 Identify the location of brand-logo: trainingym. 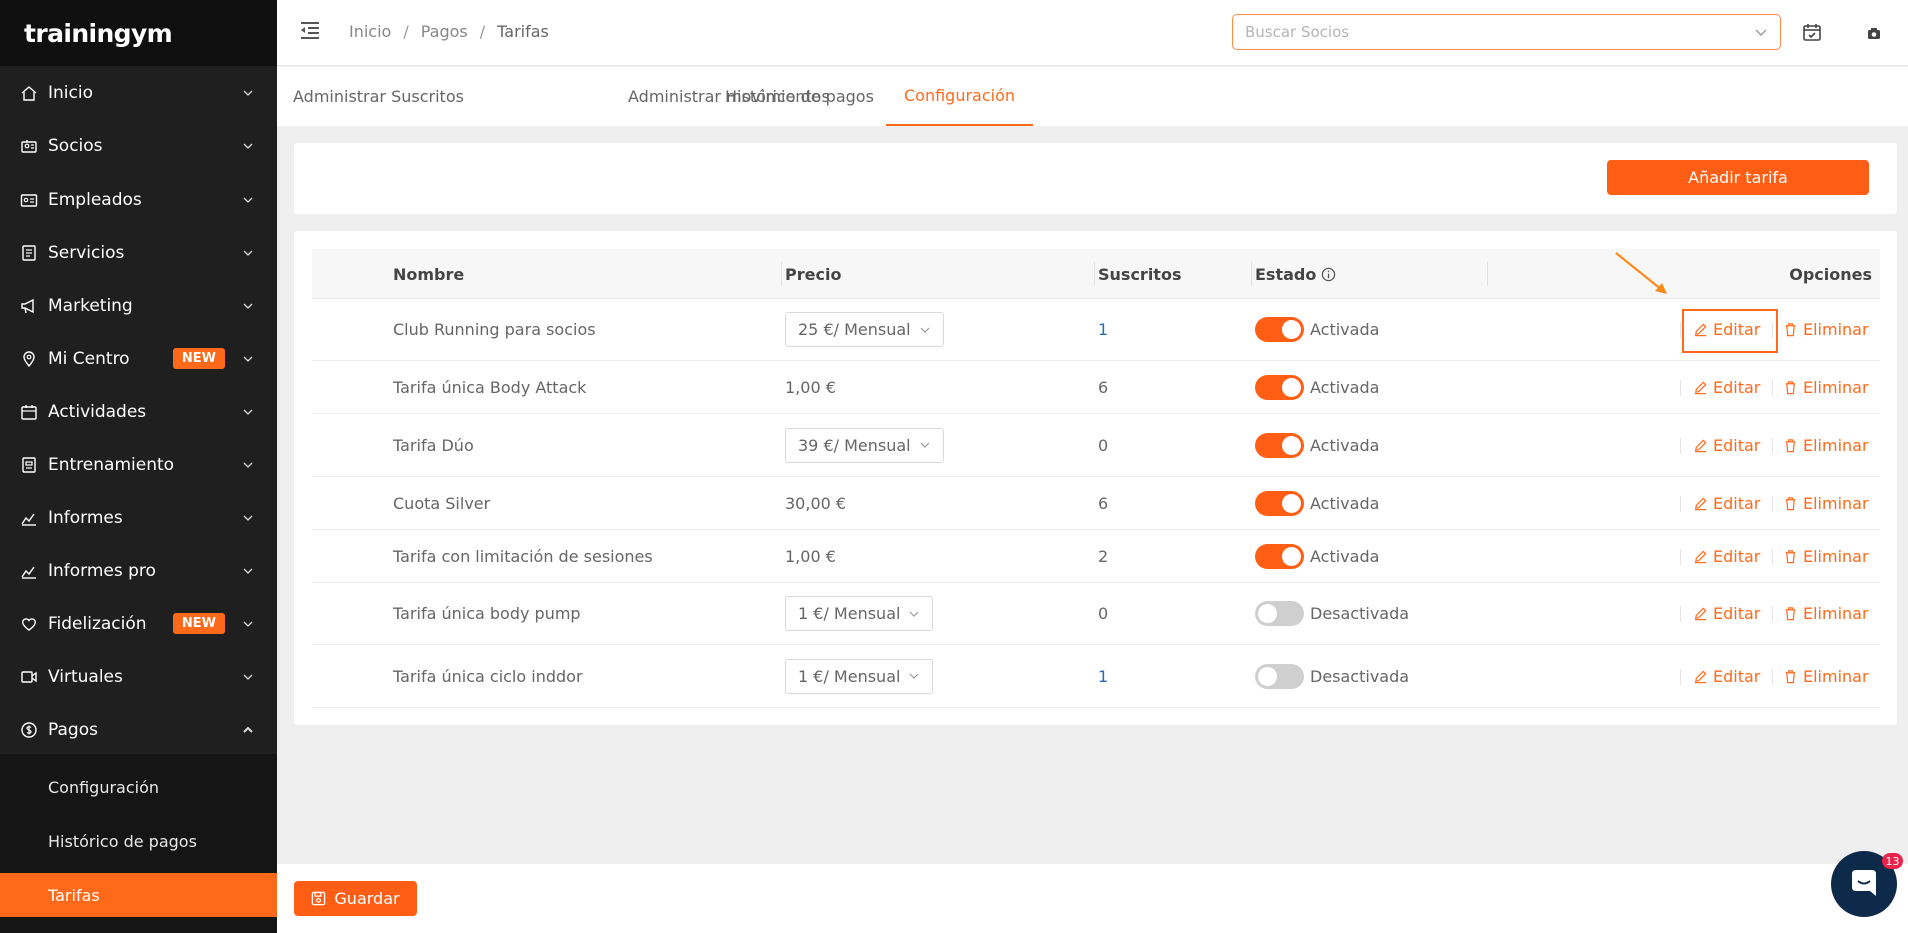
(138, 33).